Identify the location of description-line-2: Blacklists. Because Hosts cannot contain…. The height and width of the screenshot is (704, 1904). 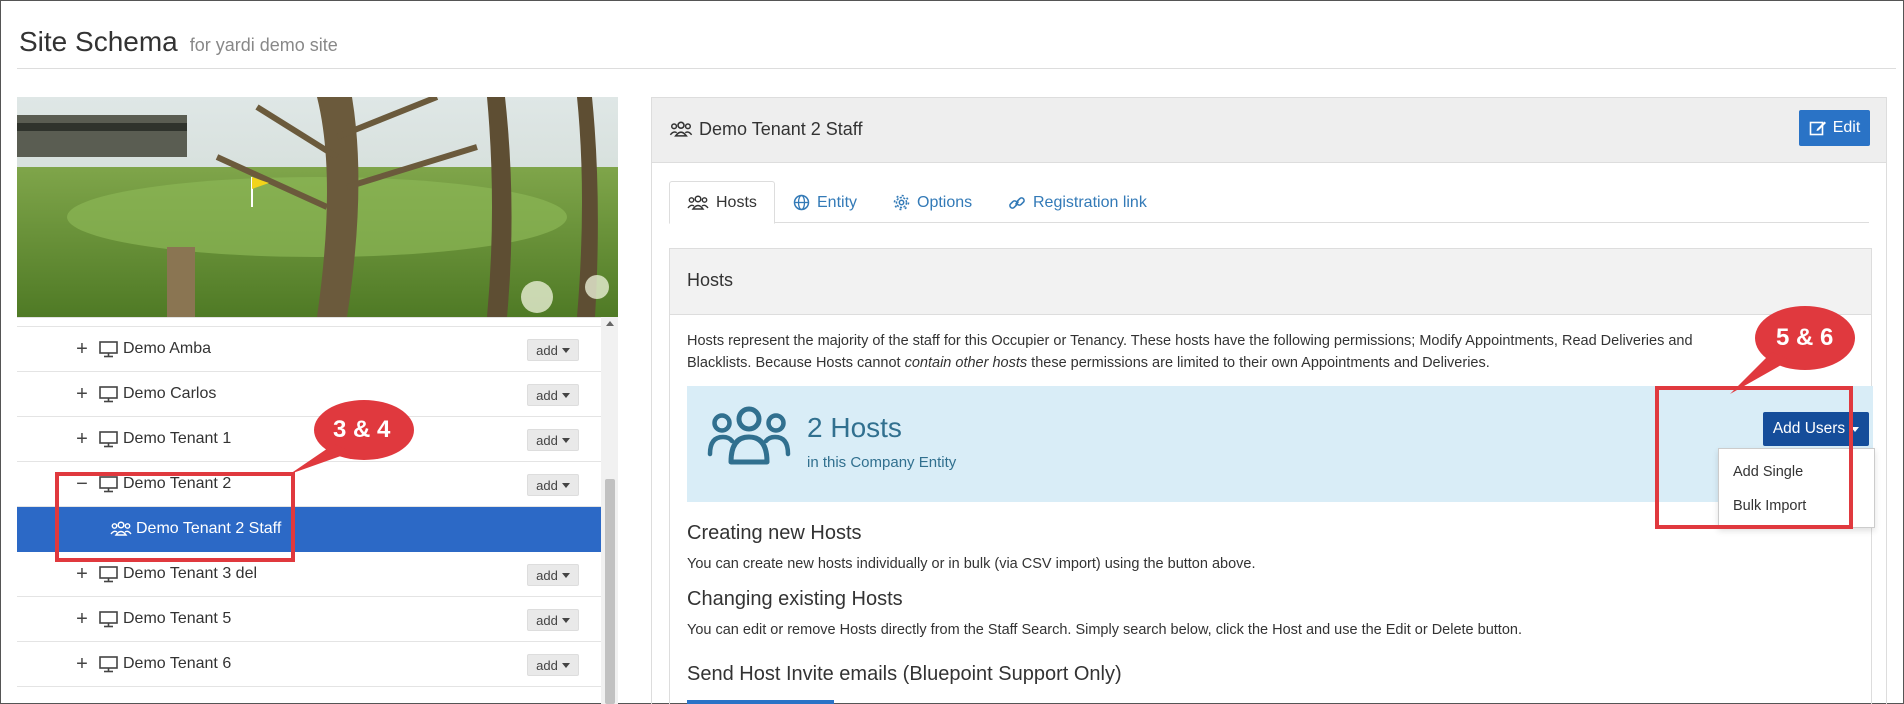
(1277, 363).